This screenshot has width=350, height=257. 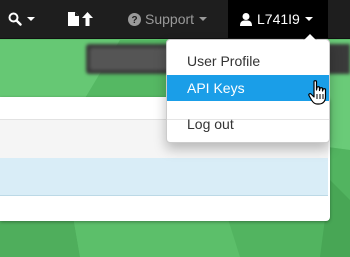 I want to click on question-circle-icon: ?, so click(x=134, y=19).